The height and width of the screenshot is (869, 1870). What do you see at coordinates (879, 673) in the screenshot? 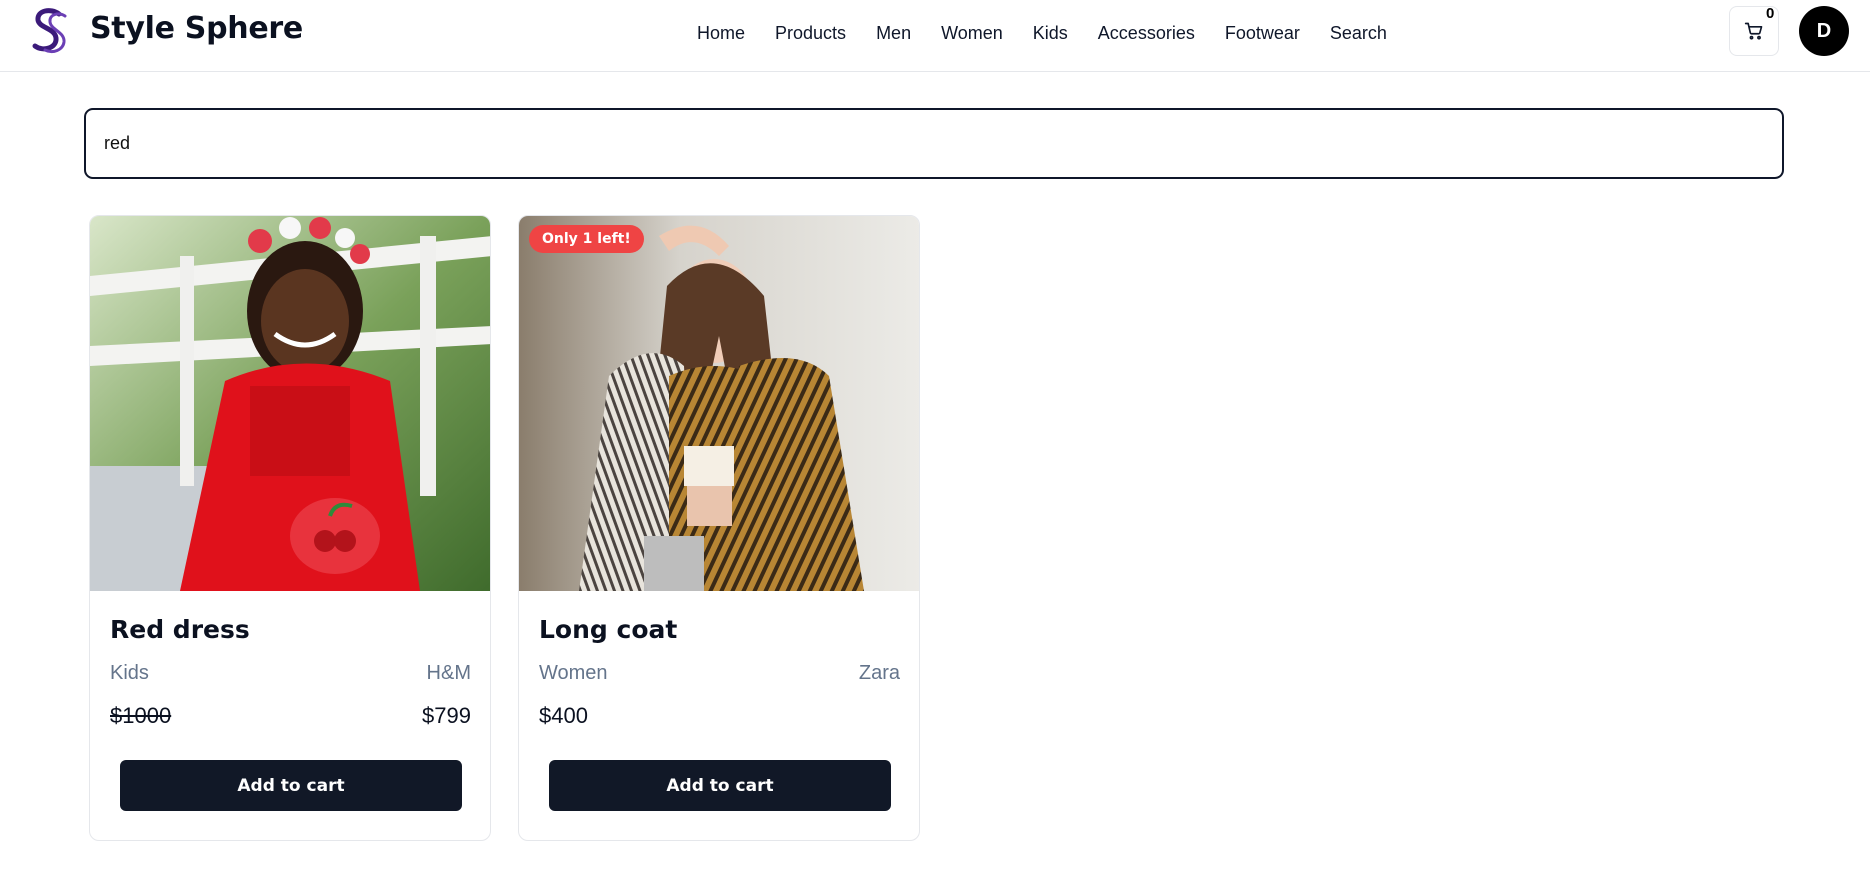
I see `product-brand: Zara` at bounding box center [879, 673].